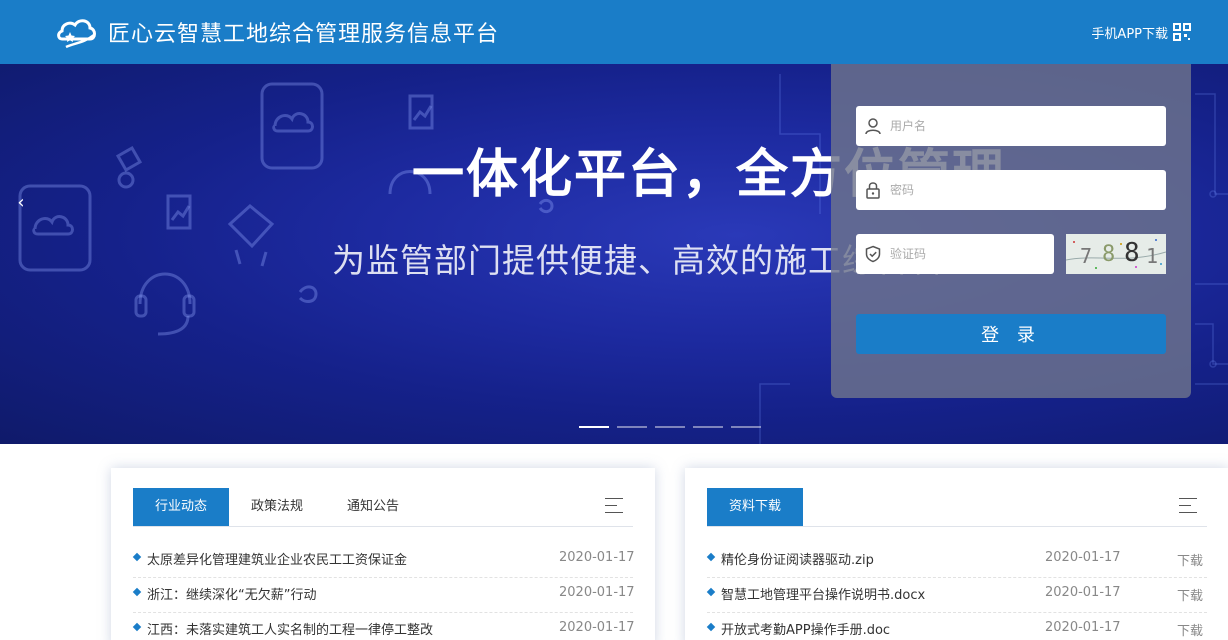 The height and width of the screenshot is (640, 1228). Describe the element at coordinates (965, 254) in the screenshot. I see `captcha-input` at that location.